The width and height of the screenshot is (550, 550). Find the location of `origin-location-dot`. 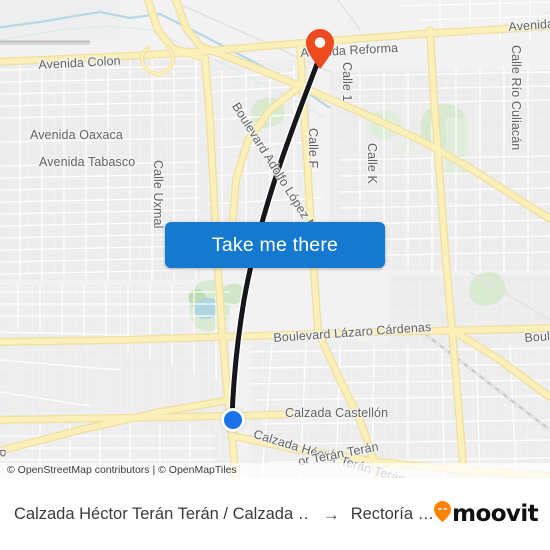

origin-location-dot is located at coordinates (233, 420).